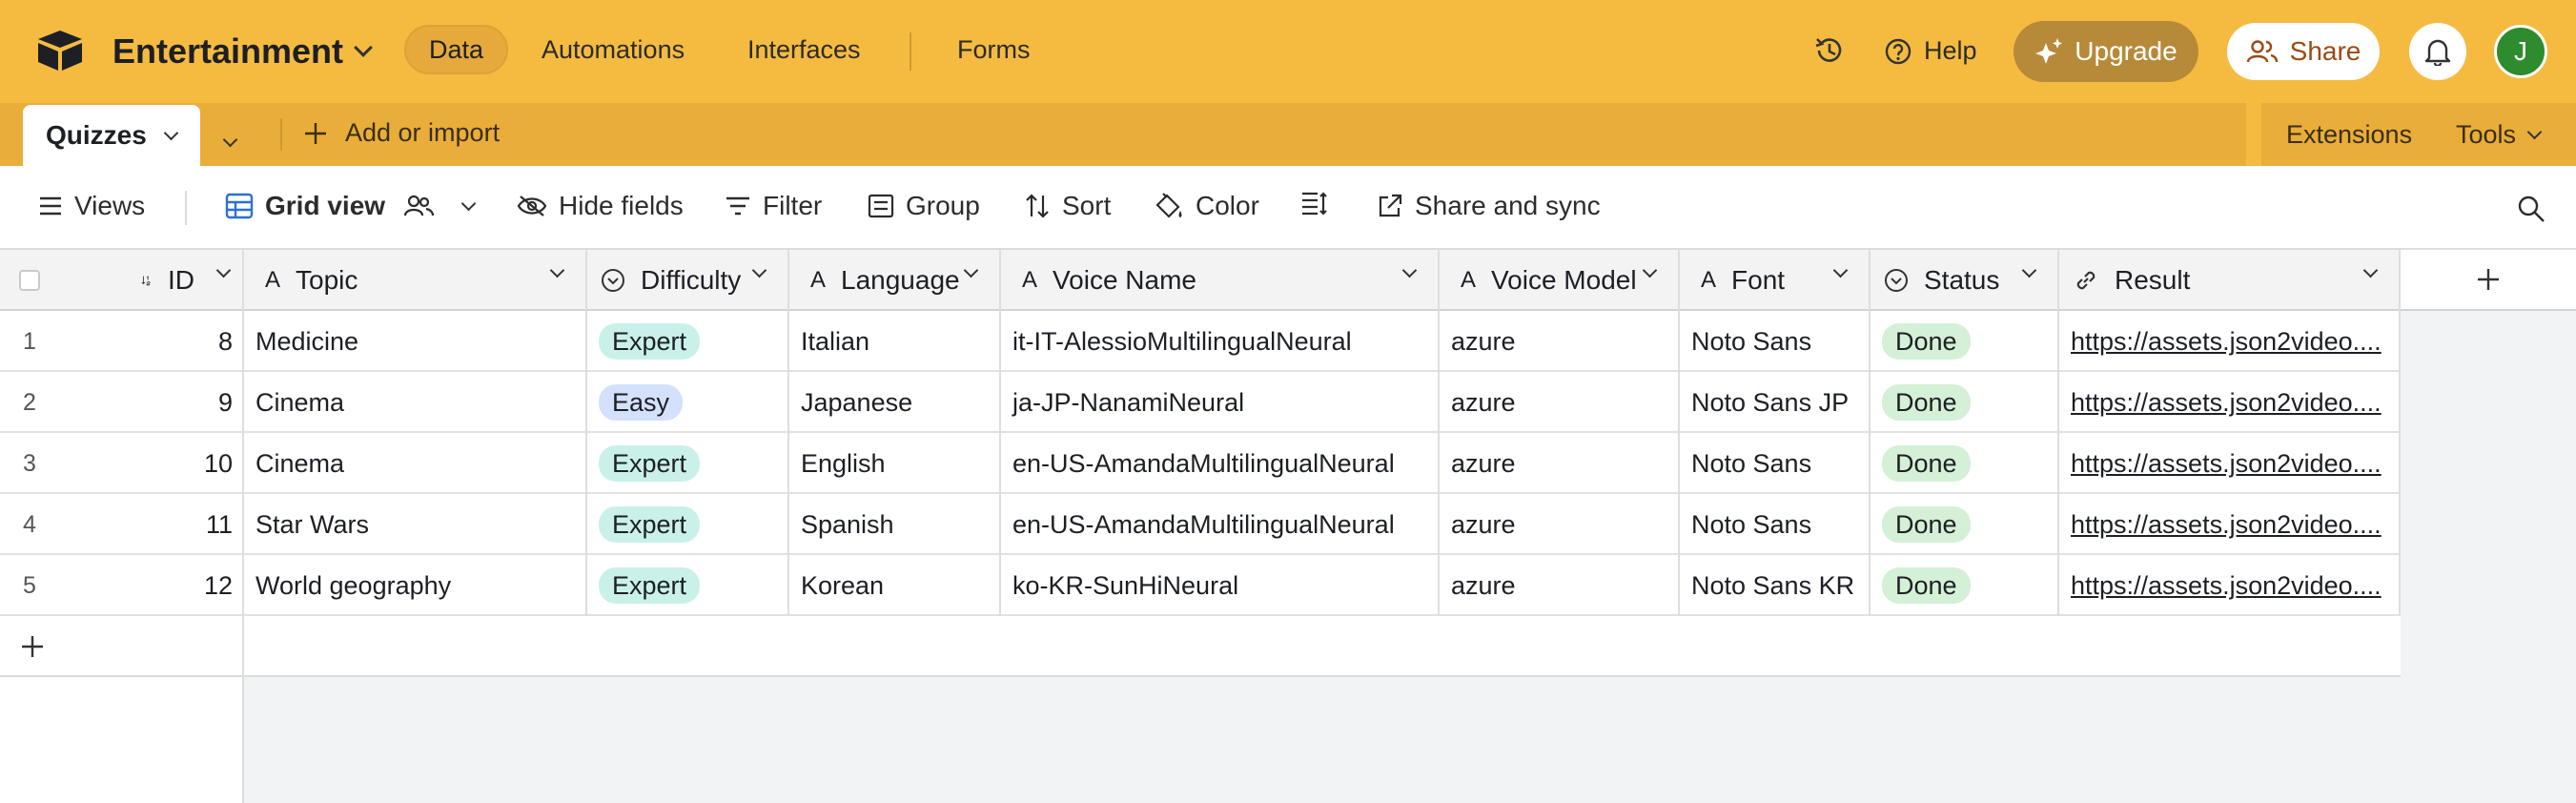 This screenshot has width=2576, height=803. What do you see at coordinates (895, 280) in the screenshot?
I see `column-header-language: A Language` at bounding box center [895, 280].